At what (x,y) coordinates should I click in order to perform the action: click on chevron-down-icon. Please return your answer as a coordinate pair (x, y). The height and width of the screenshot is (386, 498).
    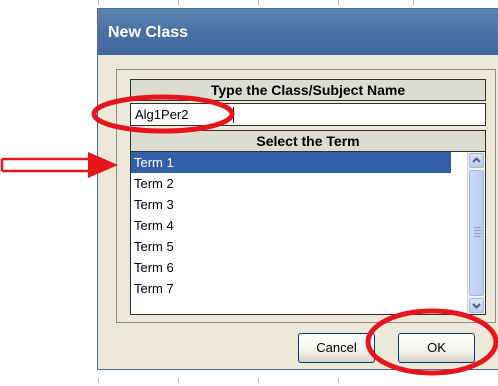
    Looking at the image, I should click on (476, 306).